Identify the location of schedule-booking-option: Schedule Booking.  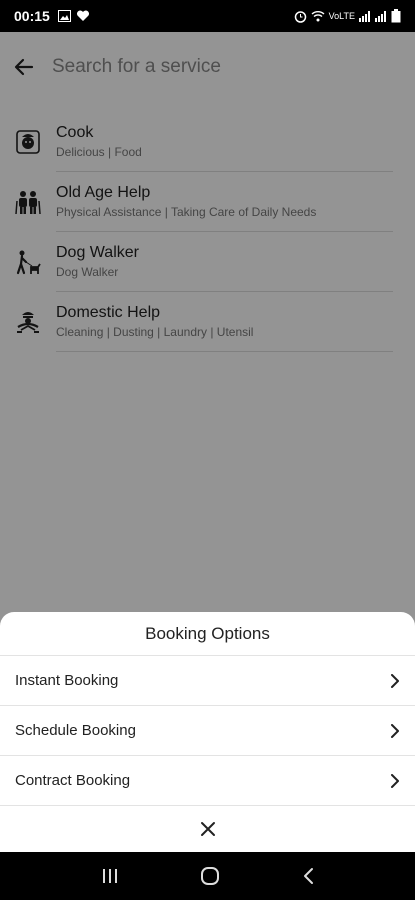
(207, 731).